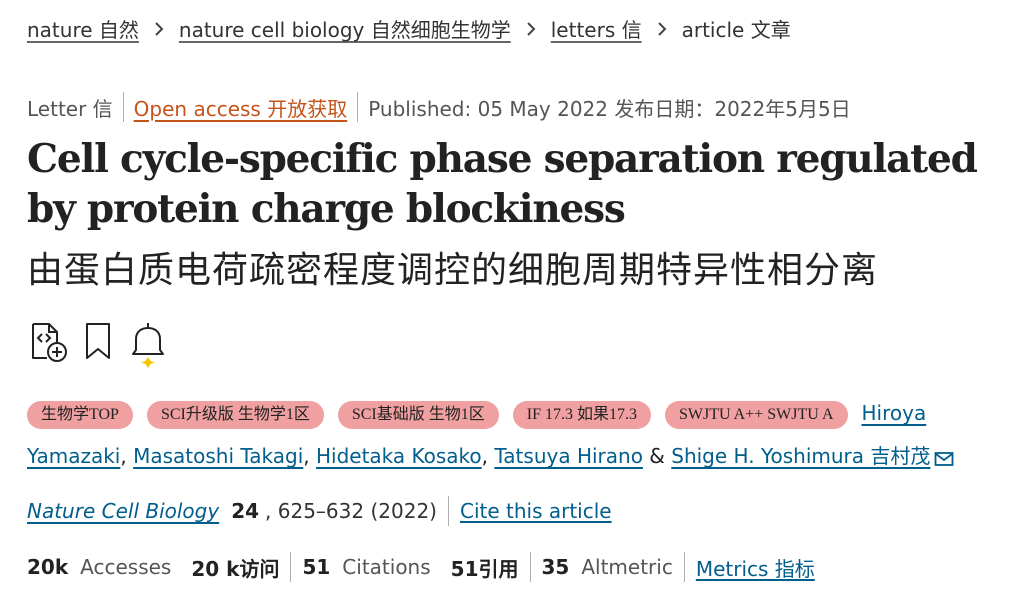 The height and width of the screenshot is (609, 1035). I want to click on accesses-translation: 20 k访问, so click(235, 568).